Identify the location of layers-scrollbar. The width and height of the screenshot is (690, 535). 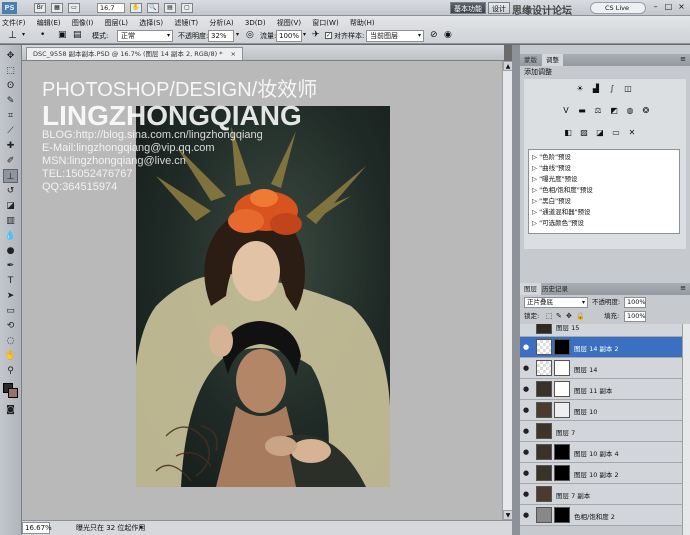
(686, 429).